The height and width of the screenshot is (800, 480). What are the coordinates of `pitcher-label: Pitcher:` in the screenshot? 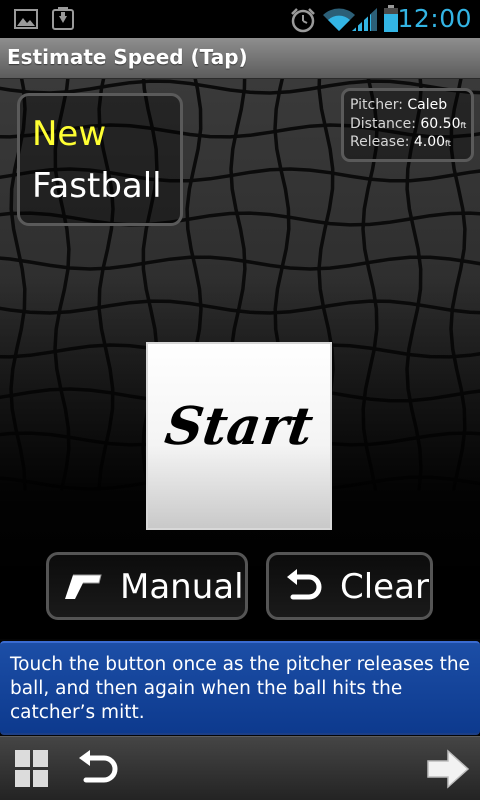 It's located at (376, 105).